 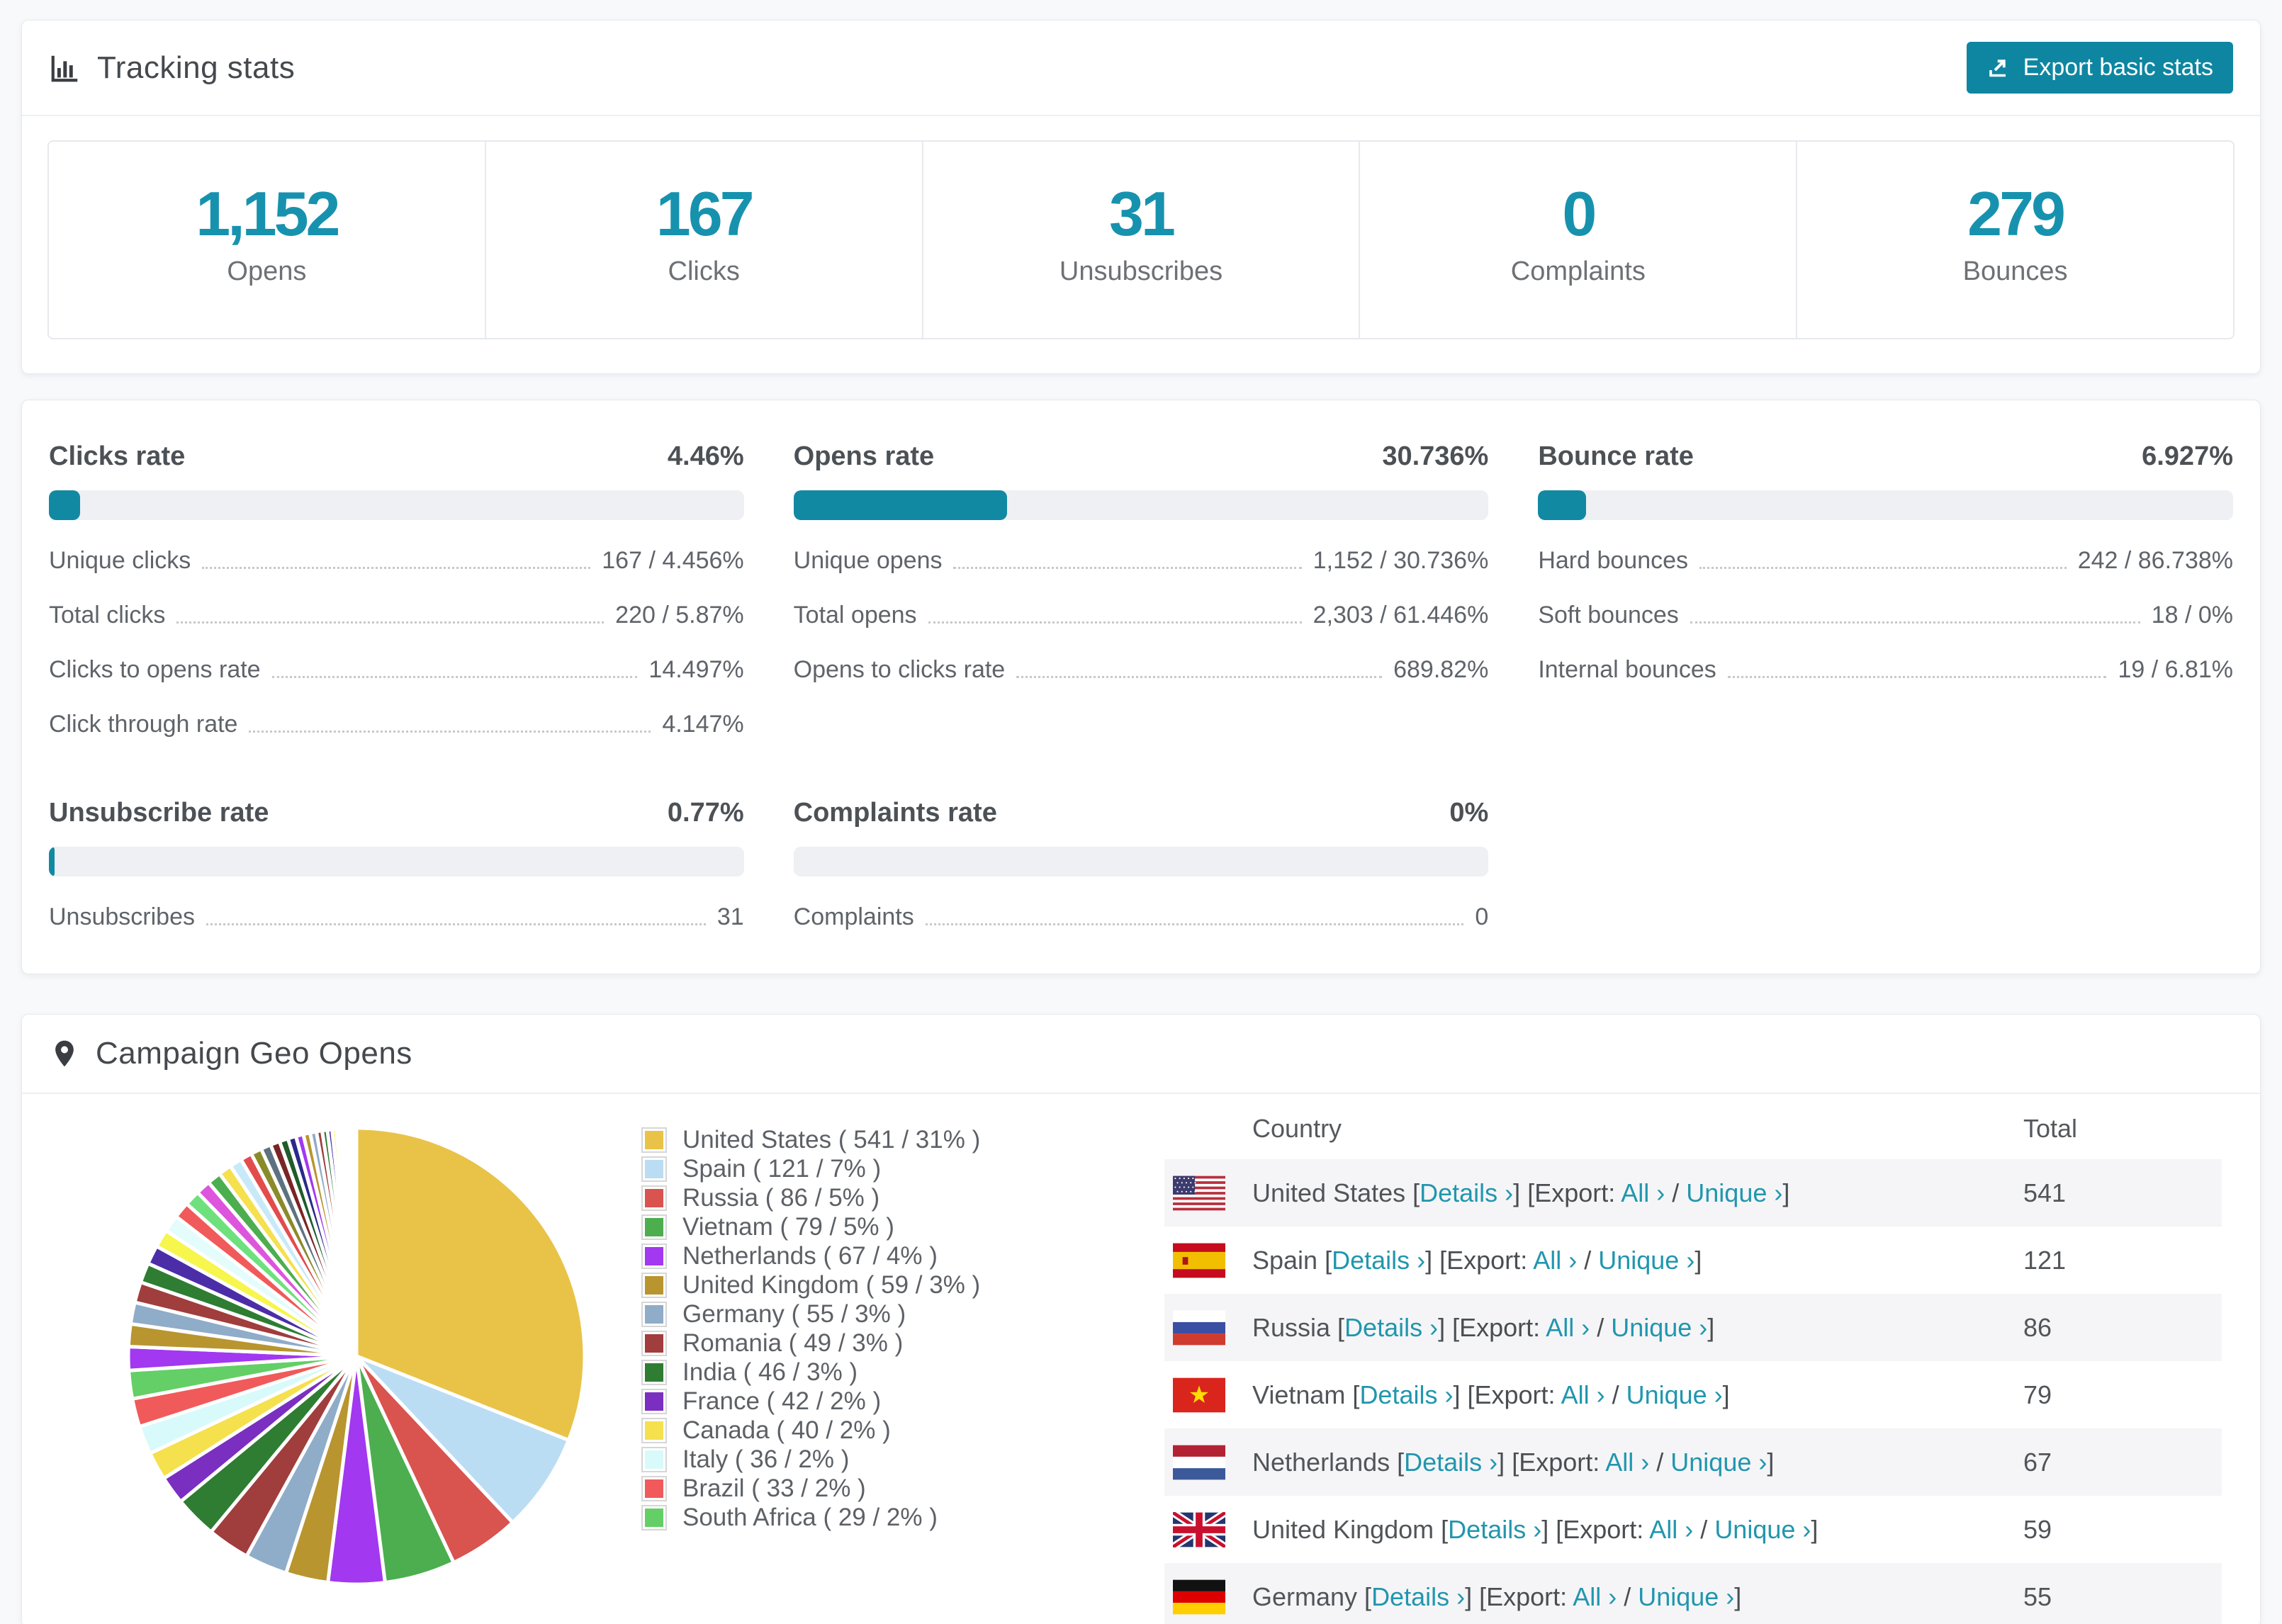 What do you see at coordinates (1308, 1596) in the screenshot?
I see `country-name: Germany` at bounding box center [1308, 1596].